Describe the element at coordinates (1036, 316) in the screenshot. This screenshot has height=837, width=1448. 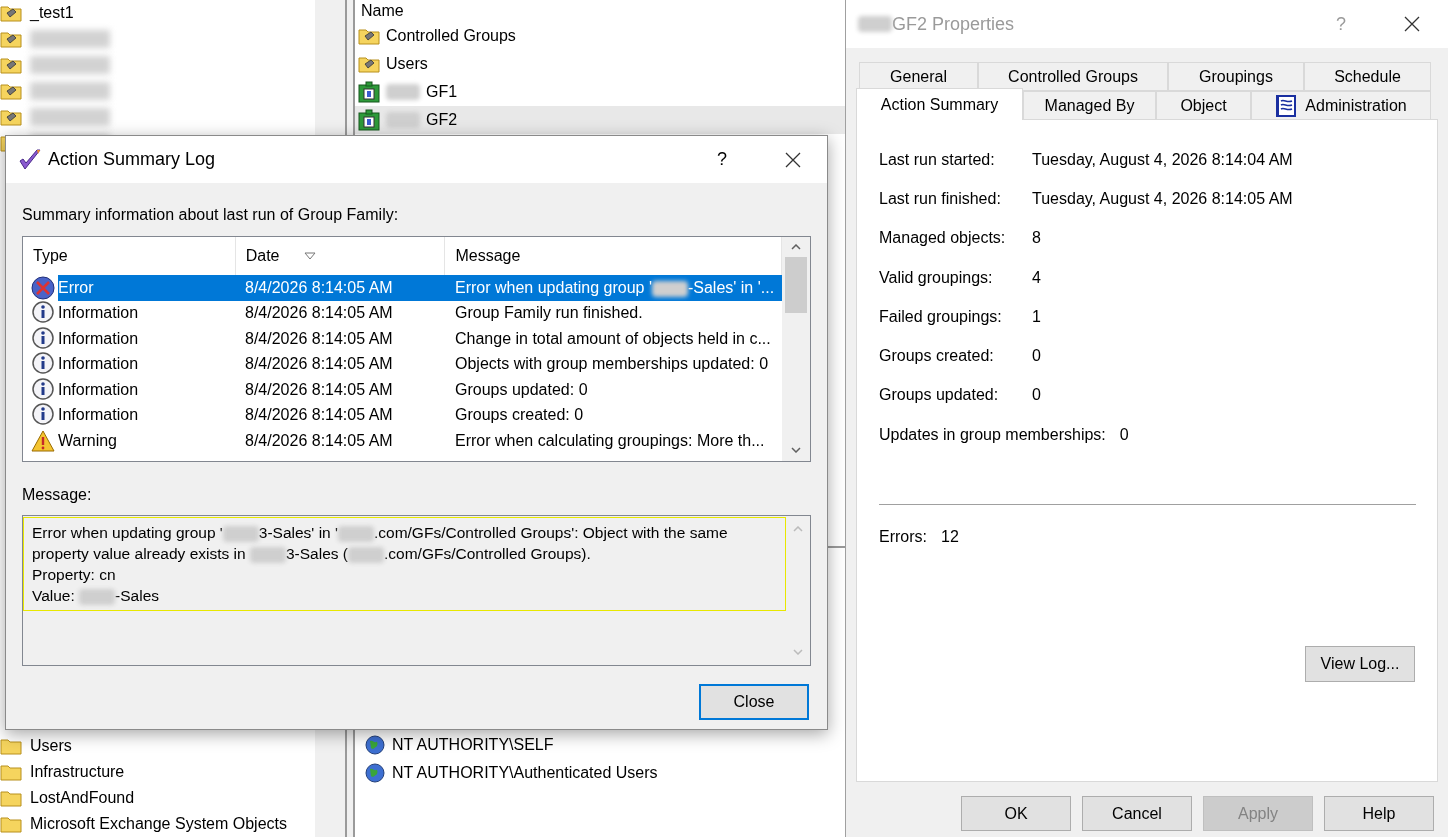
I see `field-value: 1` at that location.